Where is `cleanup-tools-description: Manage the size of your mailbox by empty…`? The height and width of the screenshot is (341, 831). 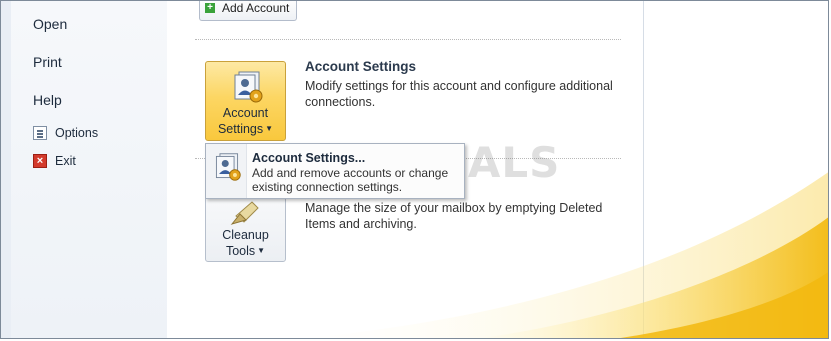 cleanup-tools-description: Manage the size of your mailbox by empty… is located at coordinates (454, 216).